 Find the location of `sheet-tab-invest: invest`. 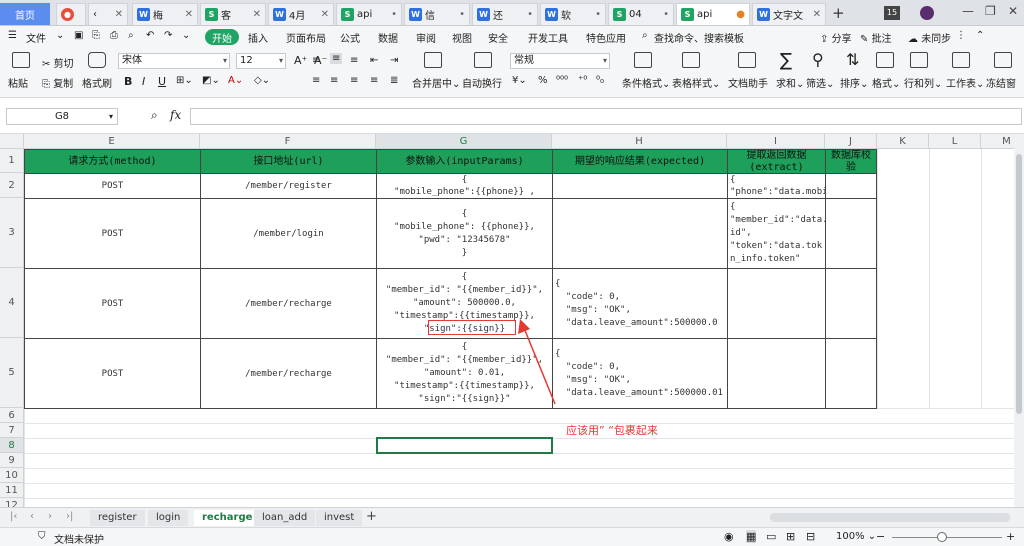

sheet-tab-invest: invest is located at coordinates (339, 518).